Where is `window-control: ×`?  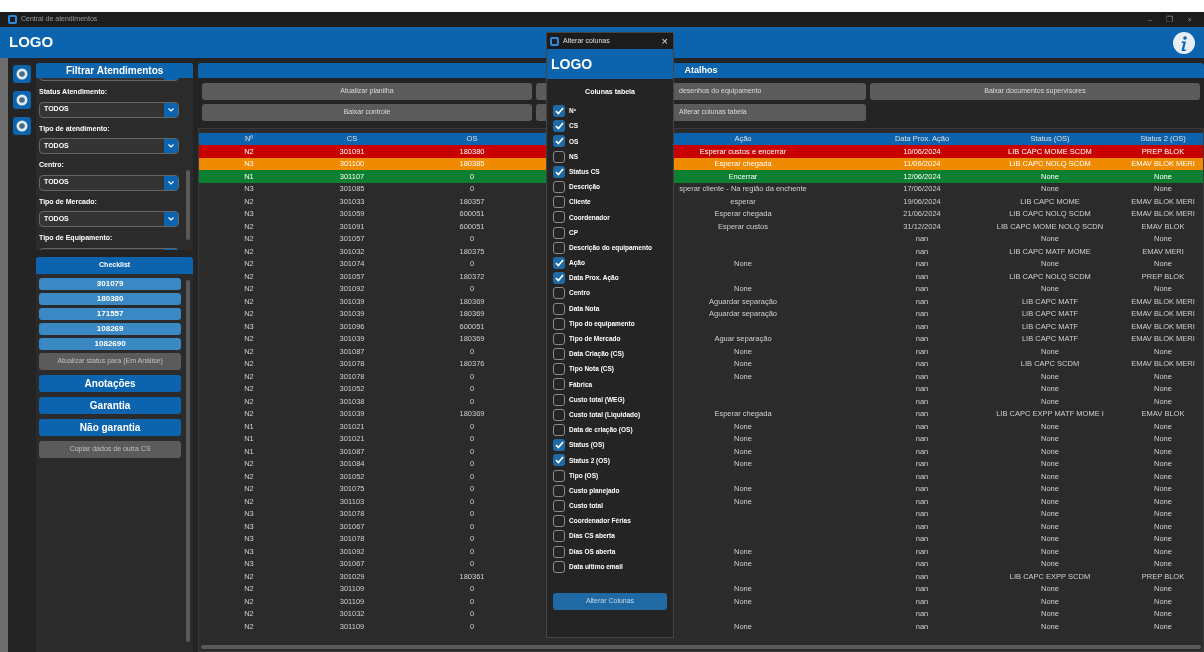 window-control: × is located at coordinates (1189, 19).